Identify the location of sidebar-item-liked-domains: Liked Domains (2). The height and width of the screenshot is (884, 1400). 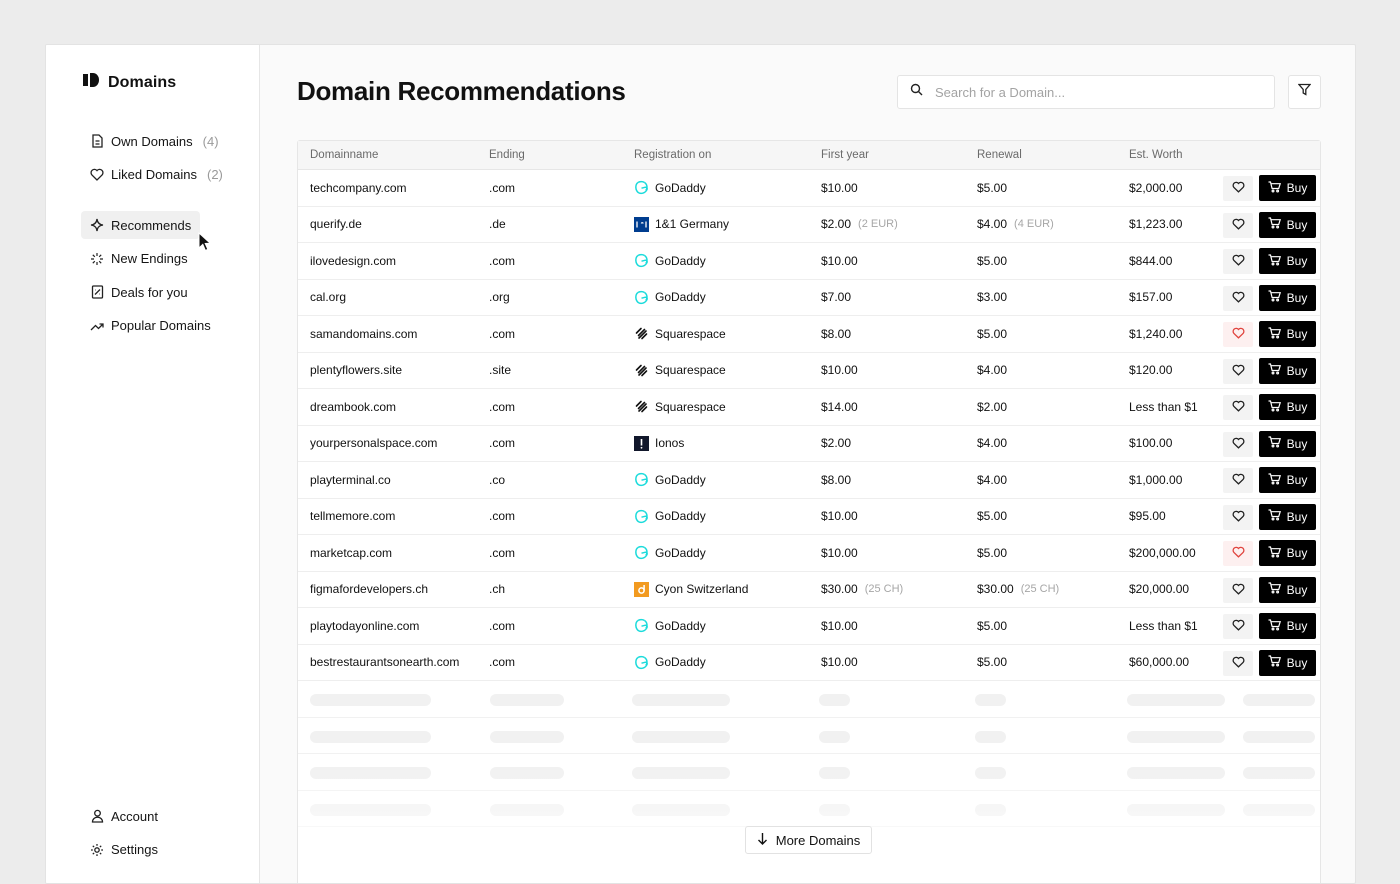
(156, 175).